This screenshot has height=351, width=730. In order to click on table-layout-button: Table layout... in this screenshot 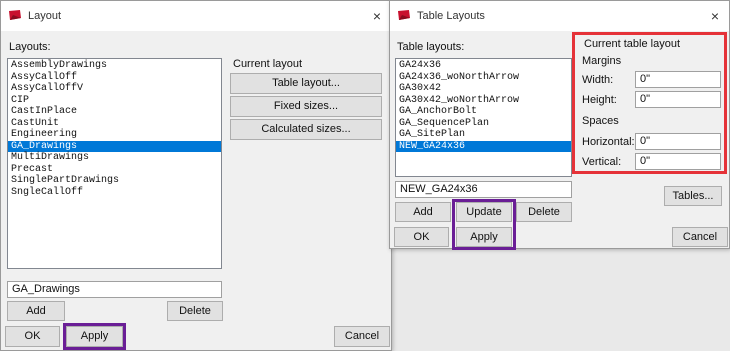, I will do `click(306, 83)`.